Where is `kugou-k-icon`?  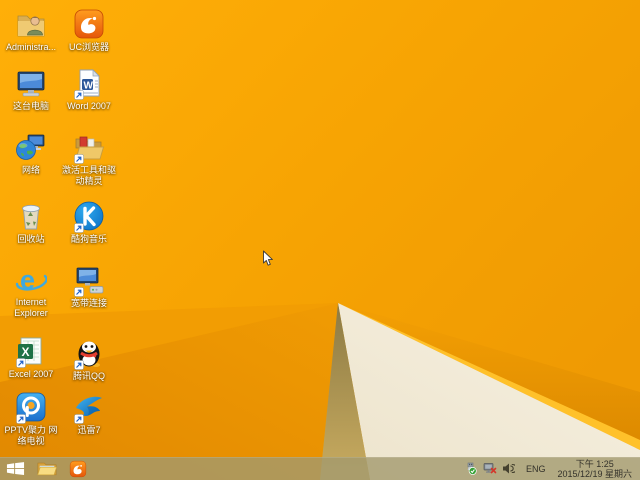
kugou-k-icon is located at coordinates (89, 216).